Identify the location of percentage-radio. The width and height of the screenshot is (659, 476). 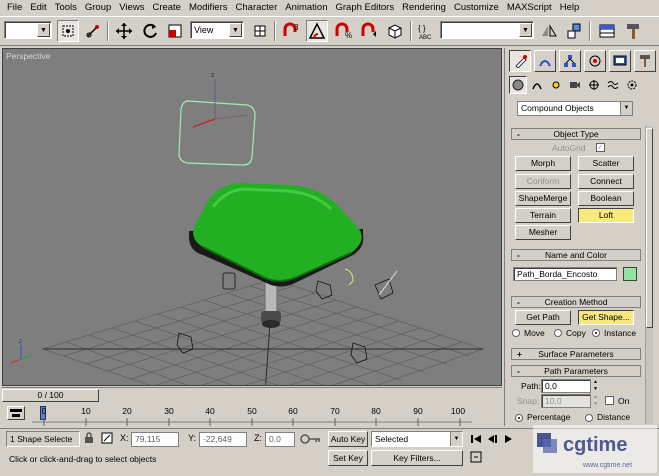
(519, 418).